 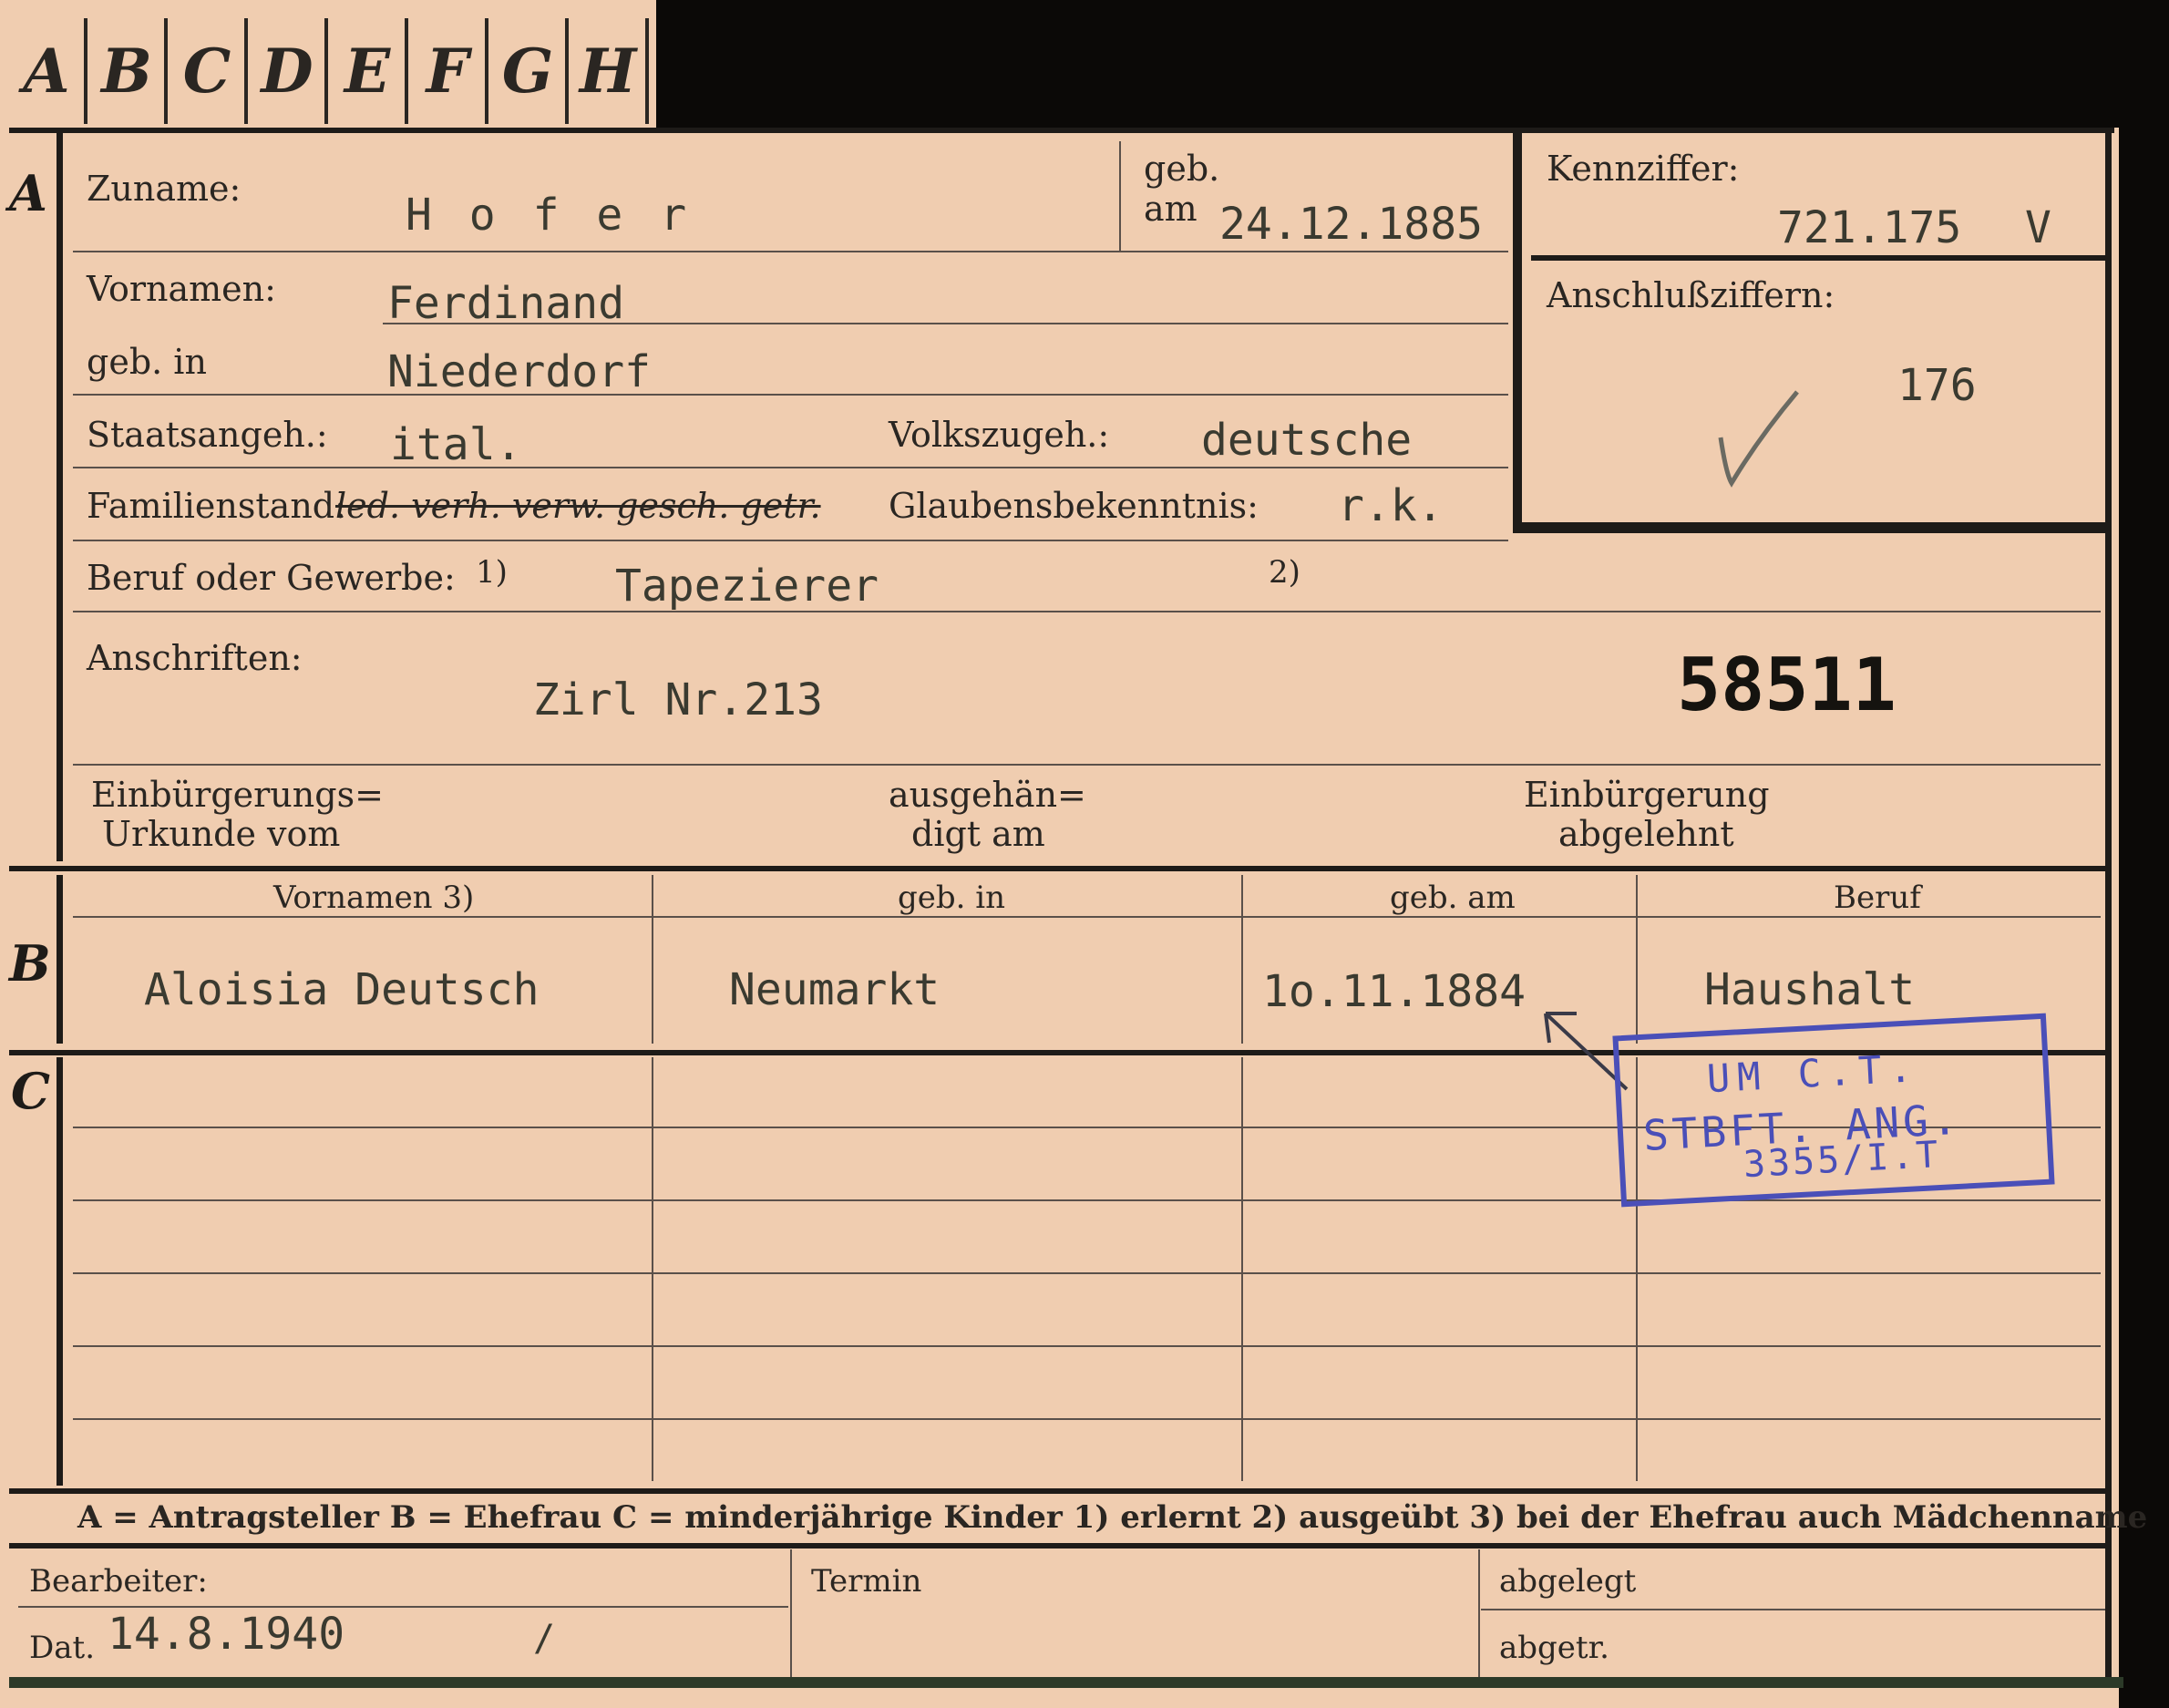 What do you see at coordinates (217, 506) in the screenshot?
I see `familienstand-label: Familienstand:` at bounding box center [217, 506].